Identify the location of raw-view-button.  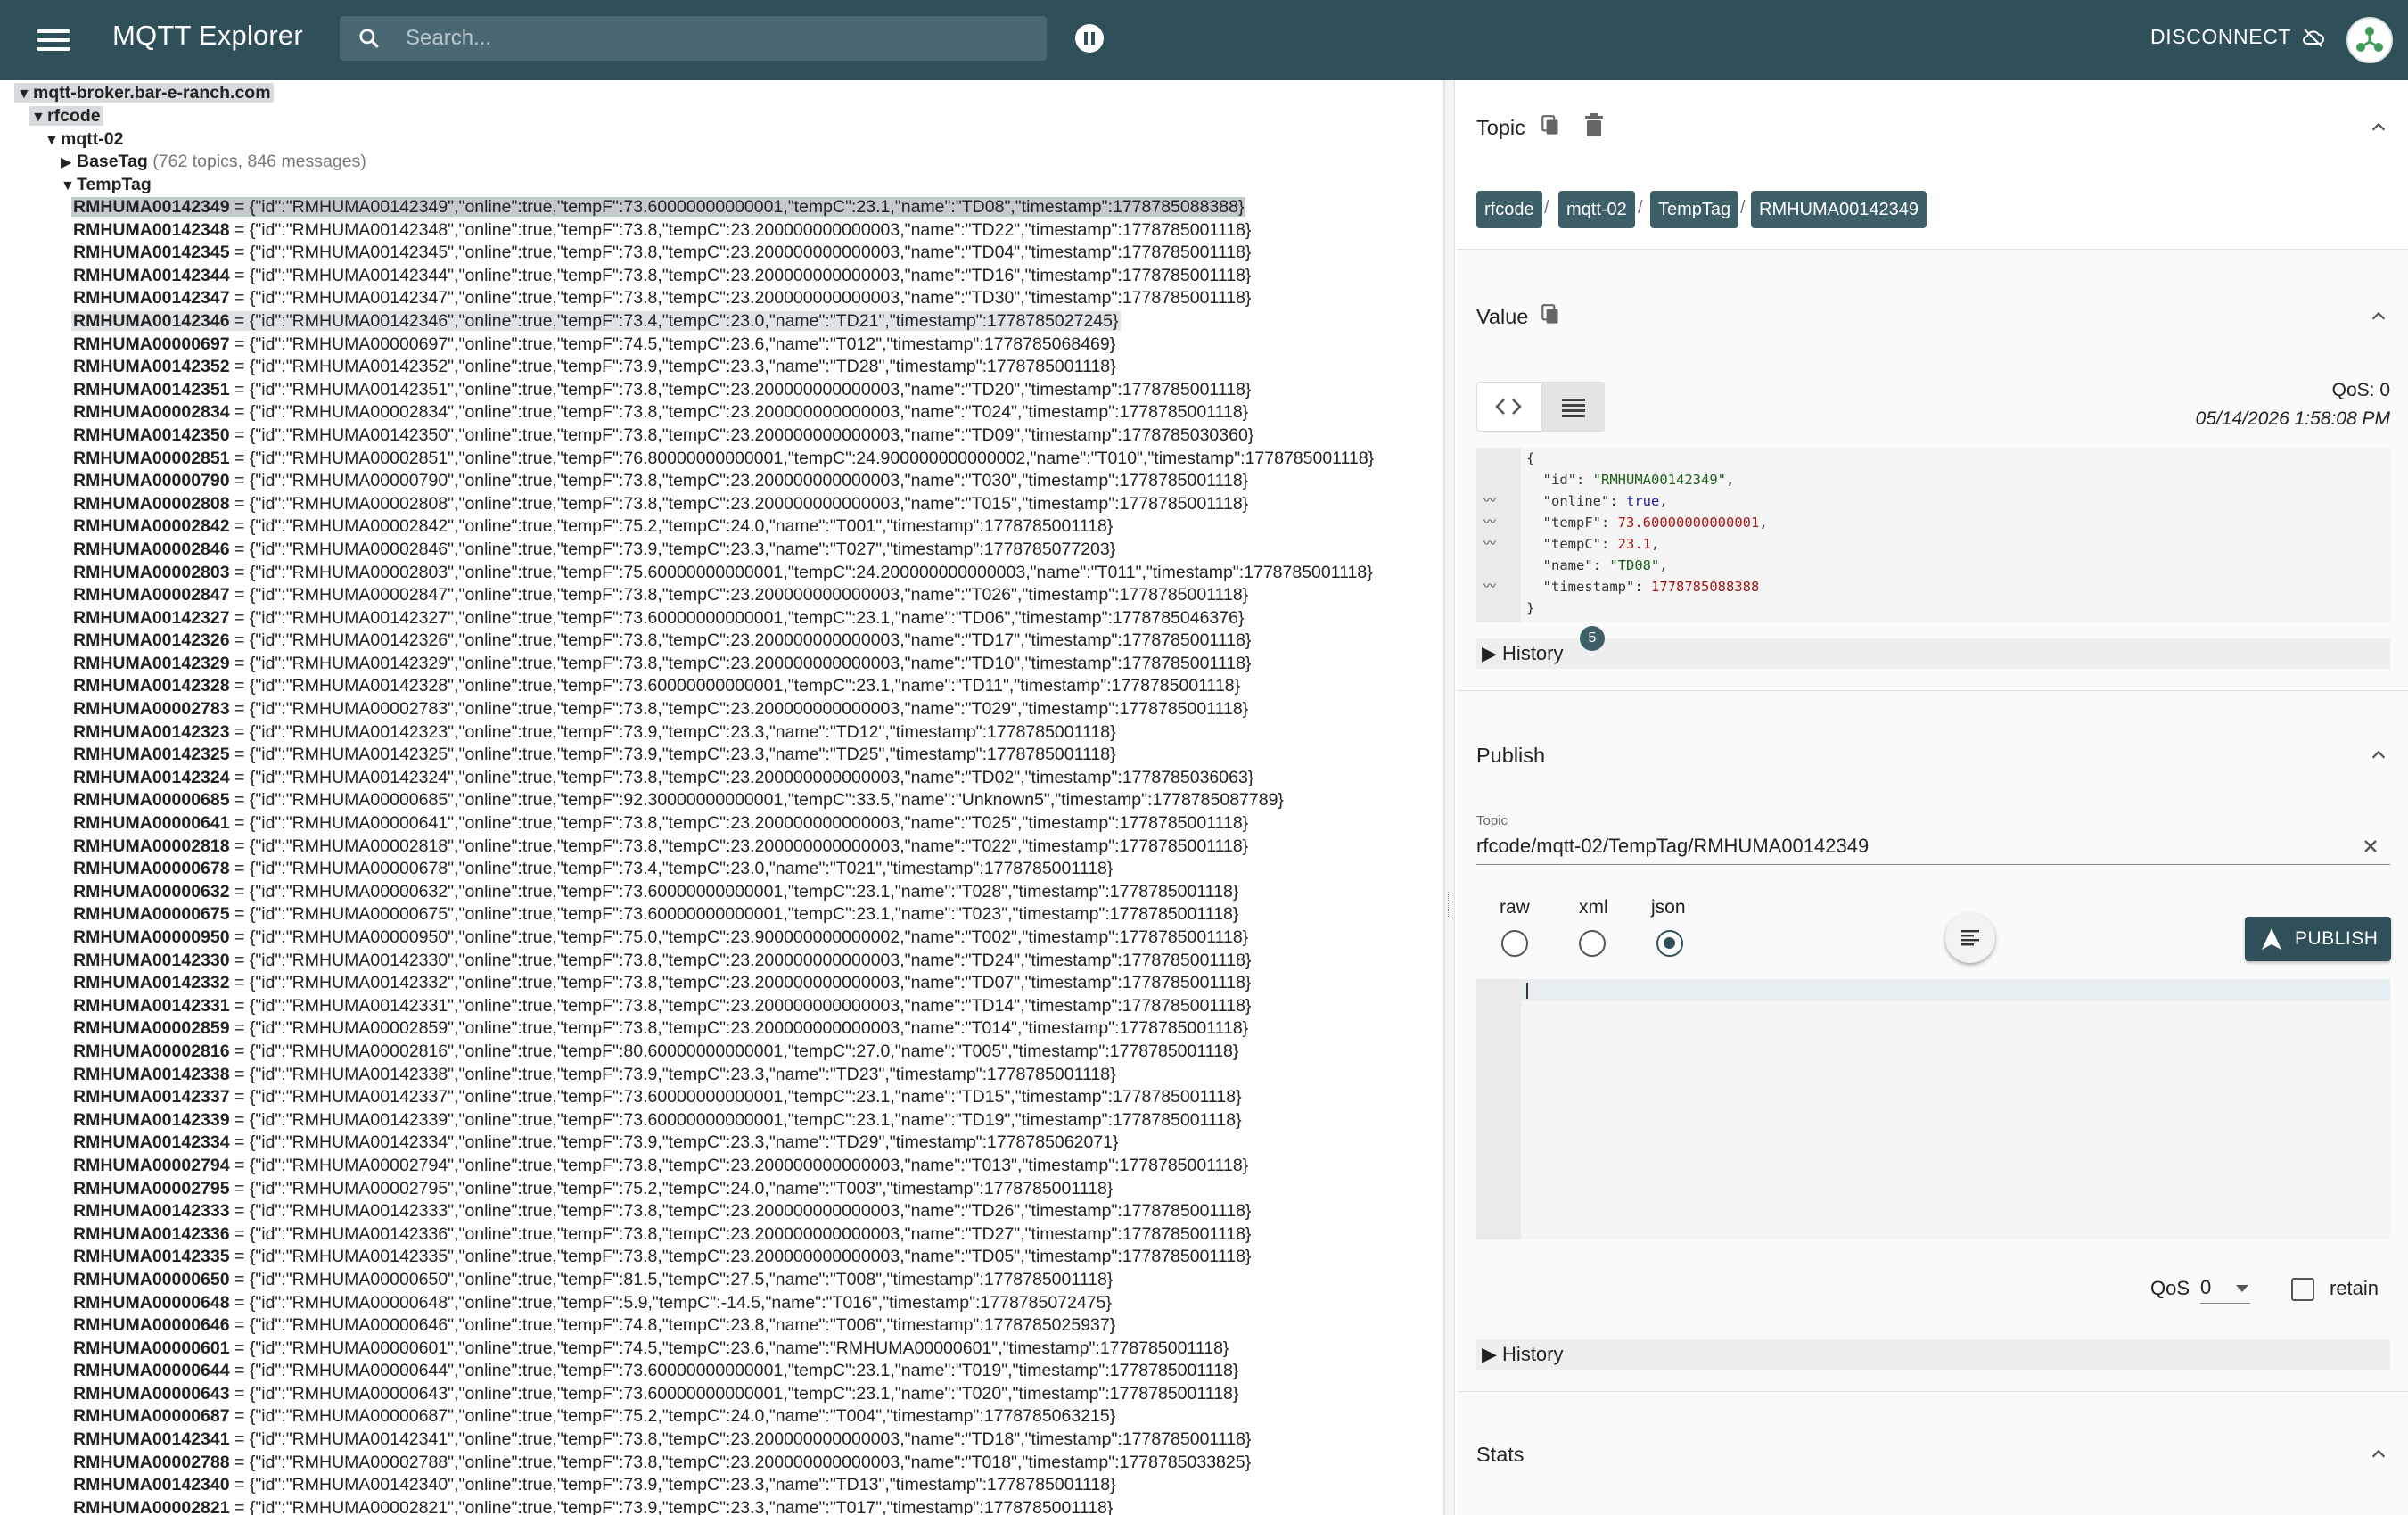
(1573, 407).